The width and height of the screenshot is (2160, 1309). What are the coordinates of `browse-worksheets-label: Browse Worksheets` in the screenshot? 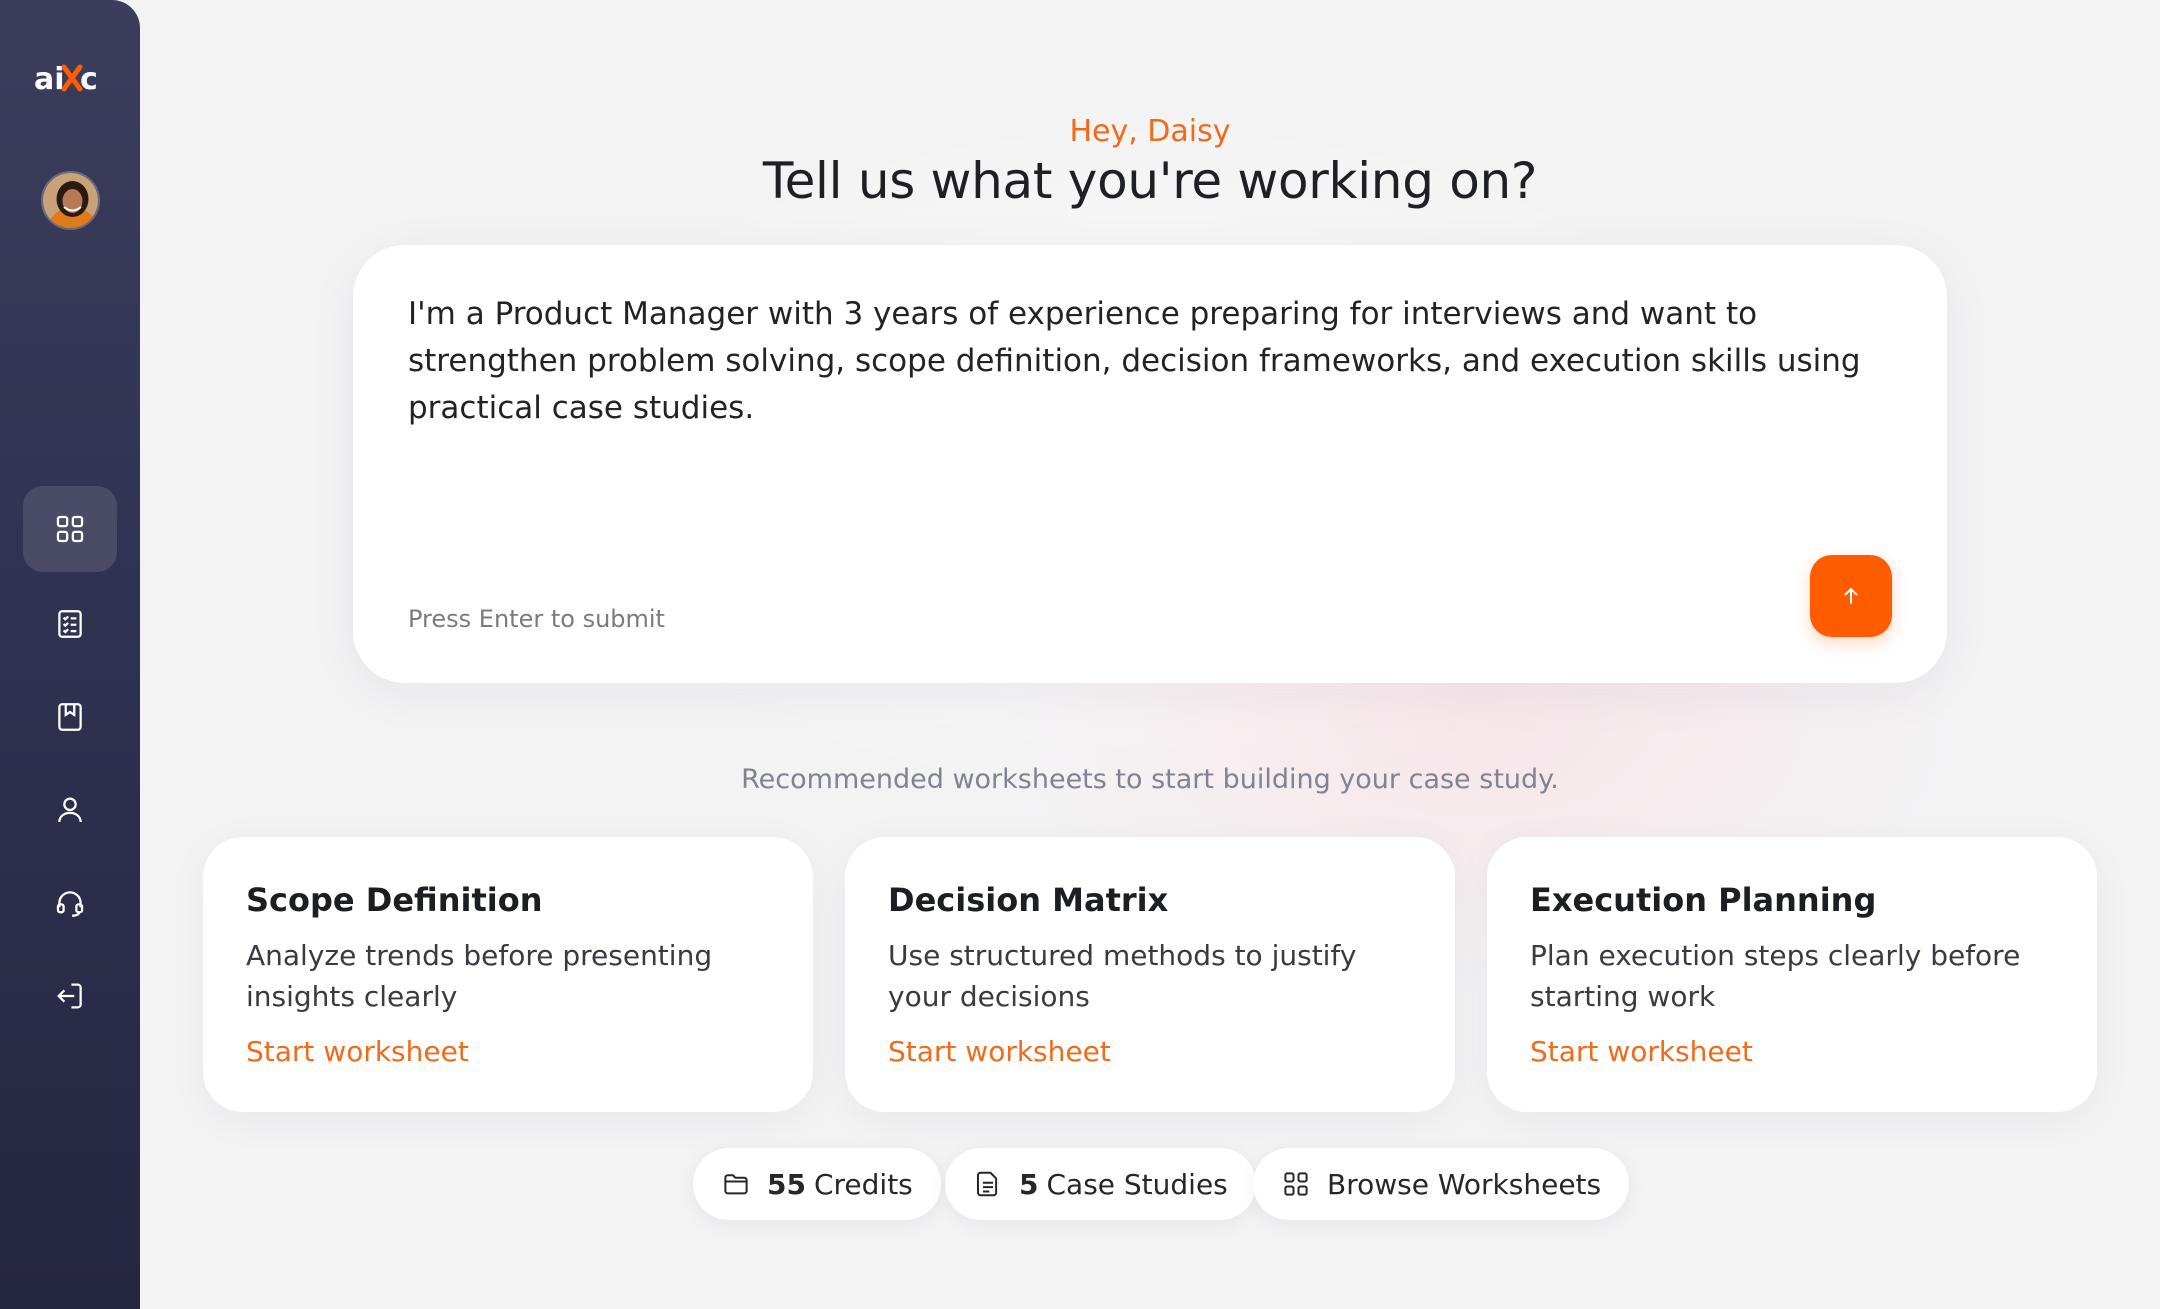 It's located at (1464, 1184).